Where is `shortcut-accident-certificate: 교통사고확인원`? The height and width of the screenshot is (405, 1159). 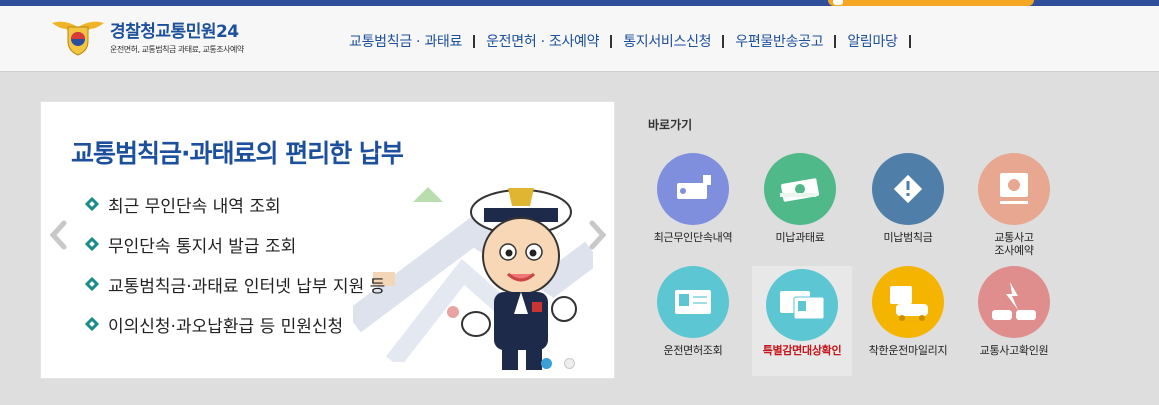
shortcut-accident-certificate: 교통사고확인원 is located at coordinates (1014, 321).